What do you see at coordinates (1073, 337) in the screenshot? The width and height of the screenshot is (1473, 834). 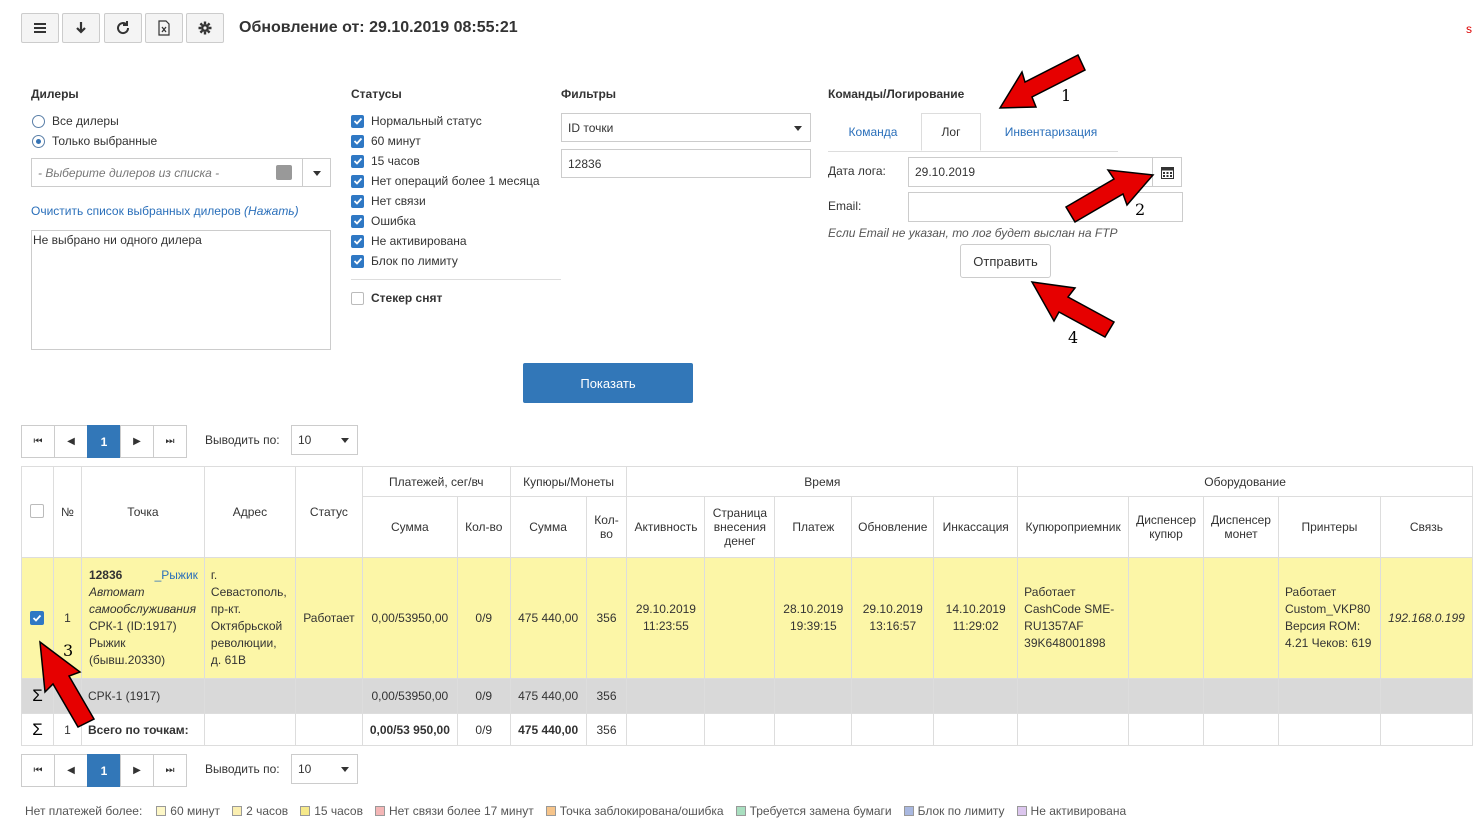 I see `annotation-label-4: 4` at bounding box center [1073, 337].